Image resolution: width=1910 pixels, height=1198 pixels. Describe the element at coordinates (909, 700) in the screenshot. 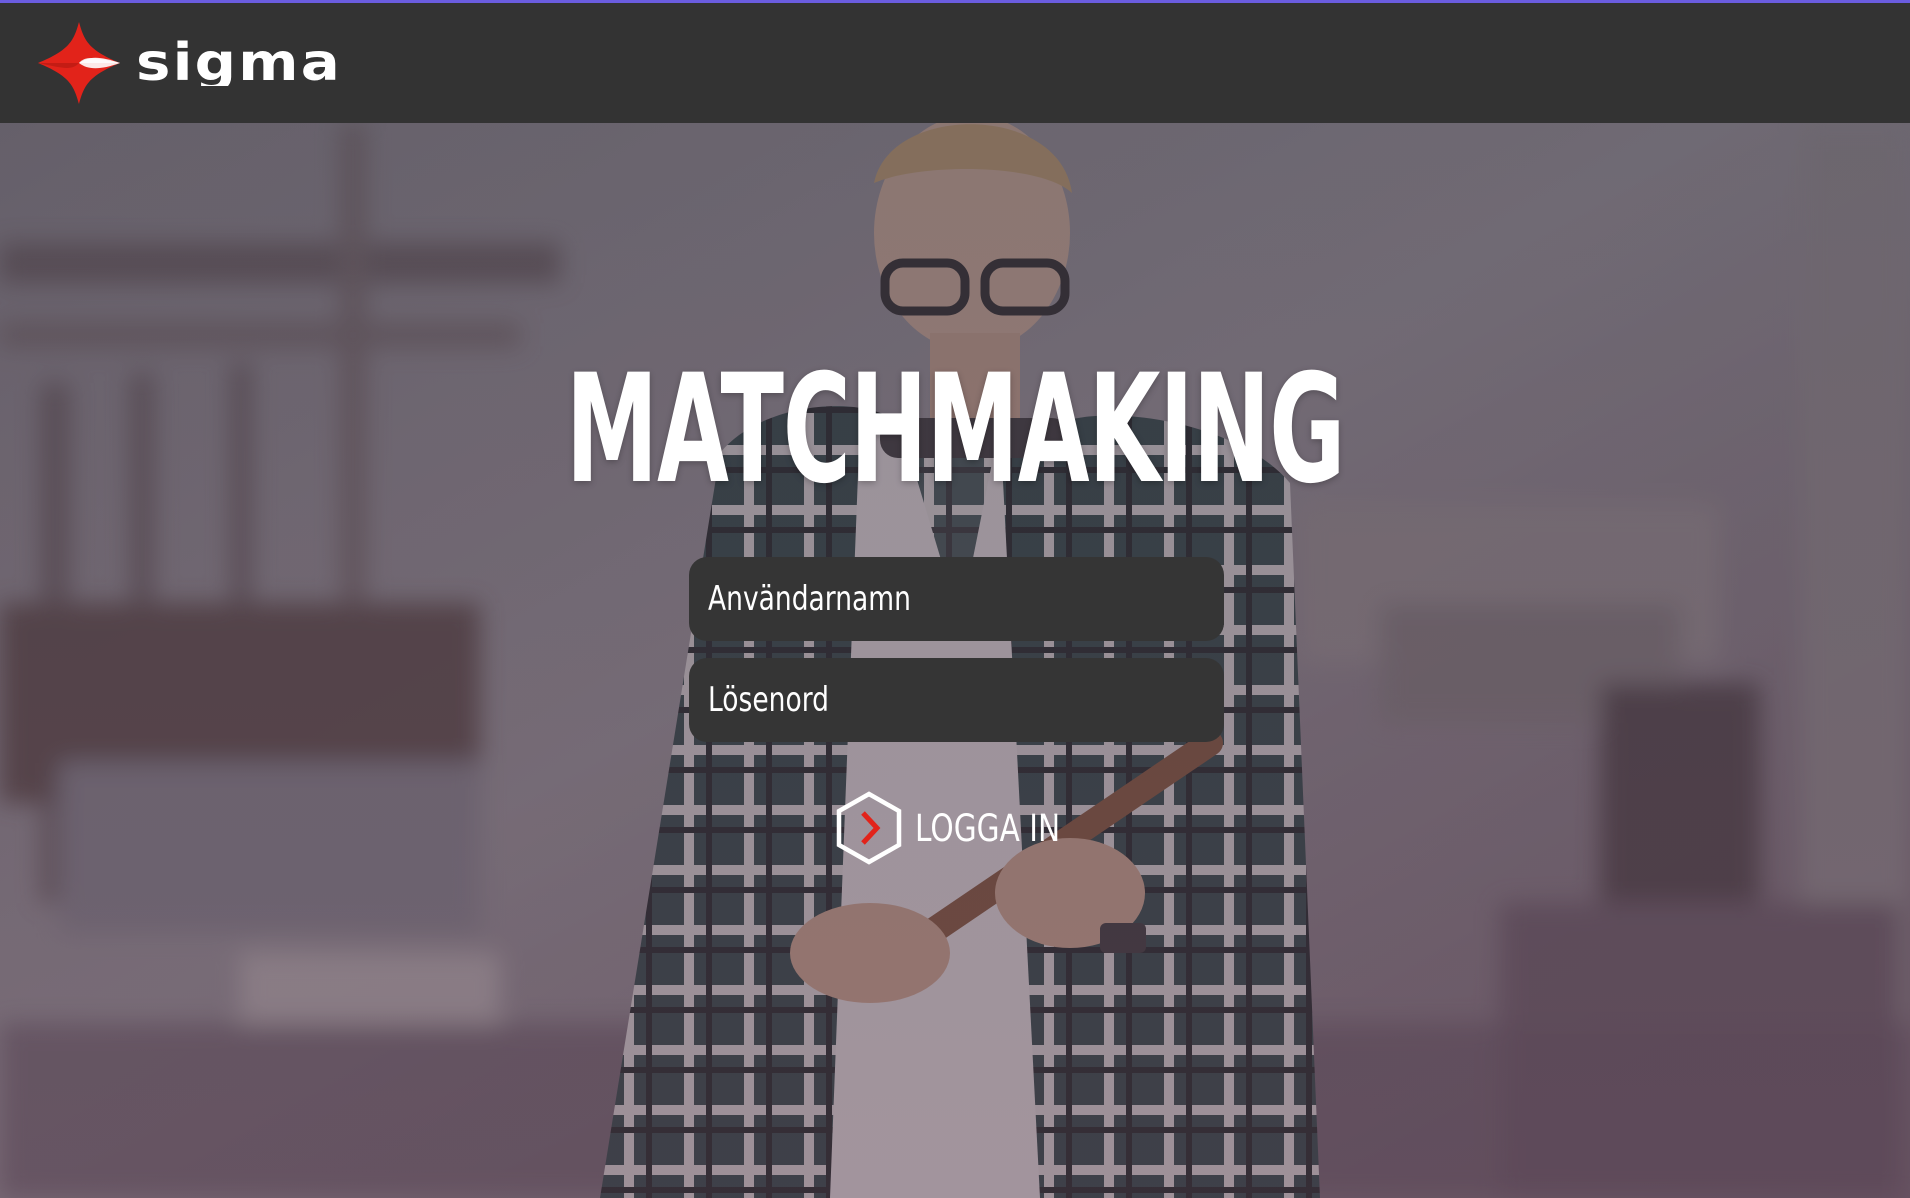

I see `password-input` at that location.